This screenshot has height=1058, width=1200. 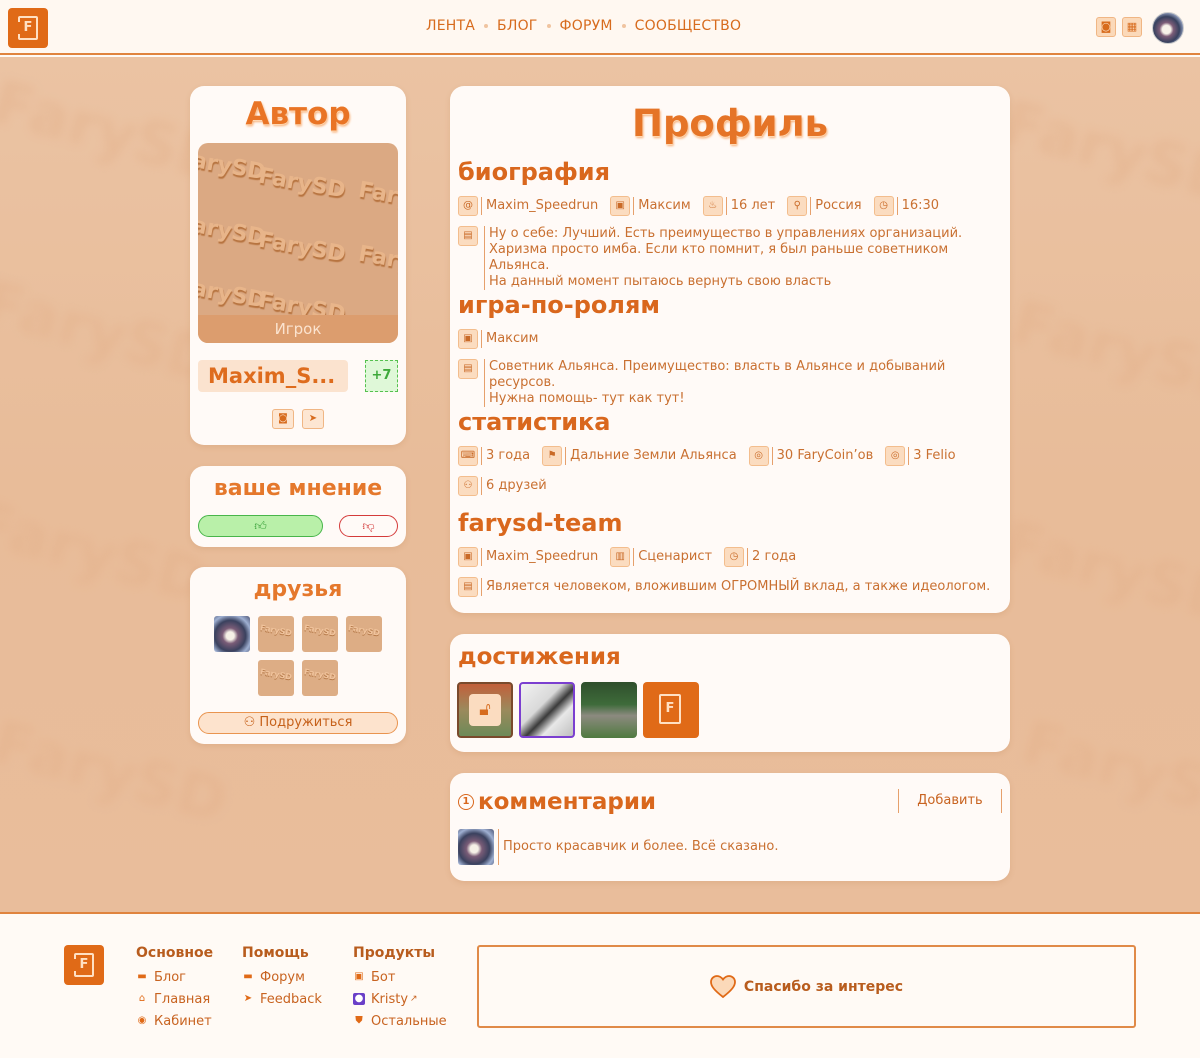 I want to click on nav-community: СООБЩЕСТВО, so click(x=688, y=26).